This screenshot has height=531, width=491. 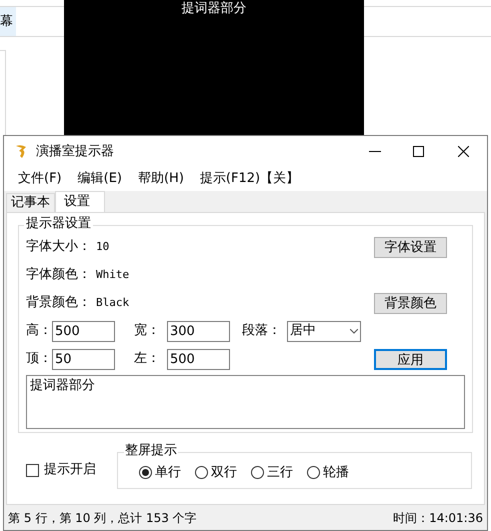 What do you see at coordinates (214, 9) in the screenshot?
I see `teleprompter-text: 提词器部分` at bounding box center [214, 9].